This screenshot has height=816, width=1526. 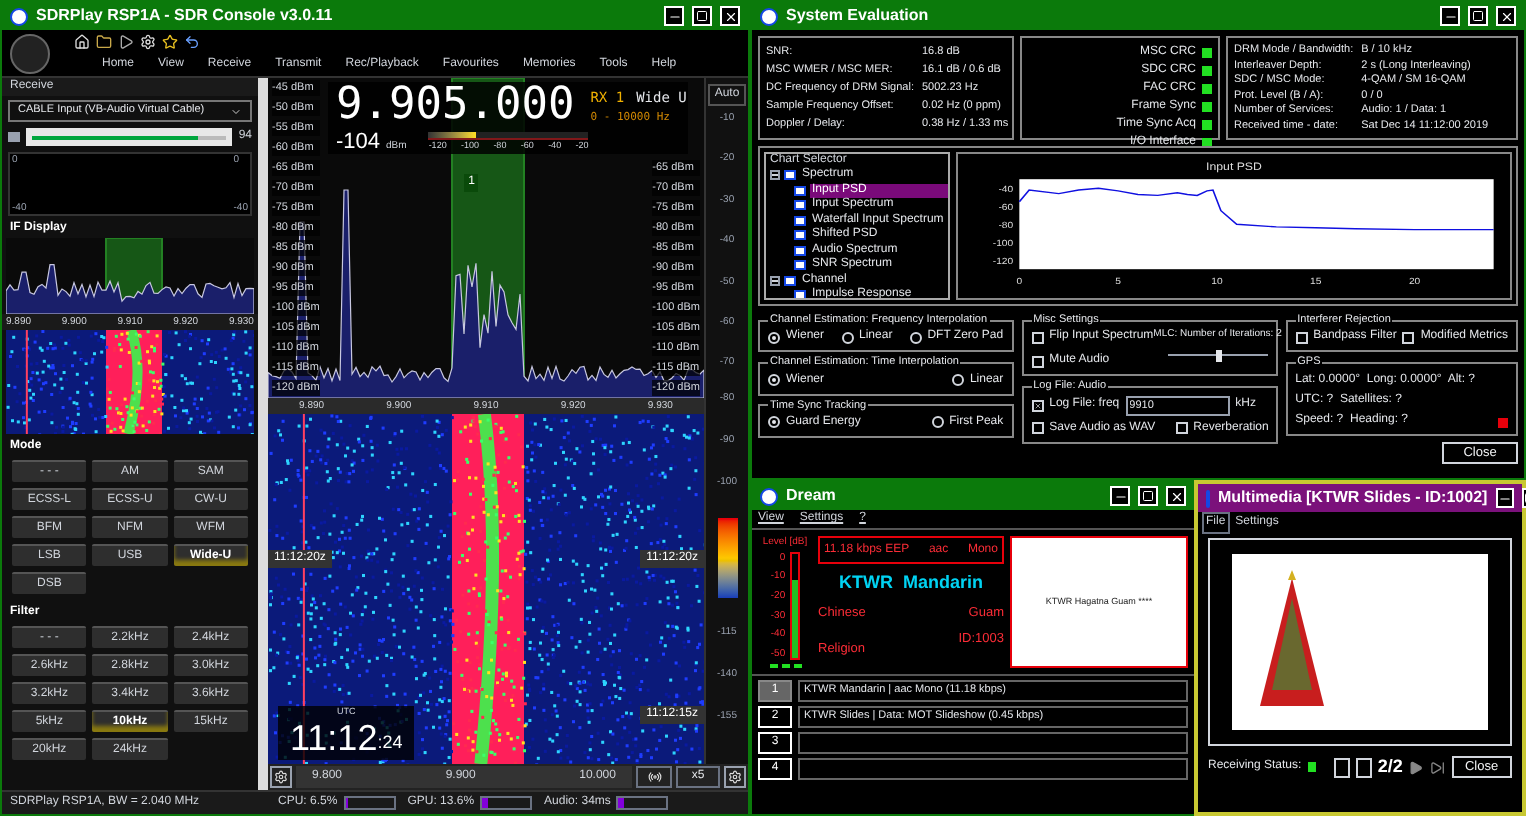 I want to click on star-icon, so click(x=170, y=42).